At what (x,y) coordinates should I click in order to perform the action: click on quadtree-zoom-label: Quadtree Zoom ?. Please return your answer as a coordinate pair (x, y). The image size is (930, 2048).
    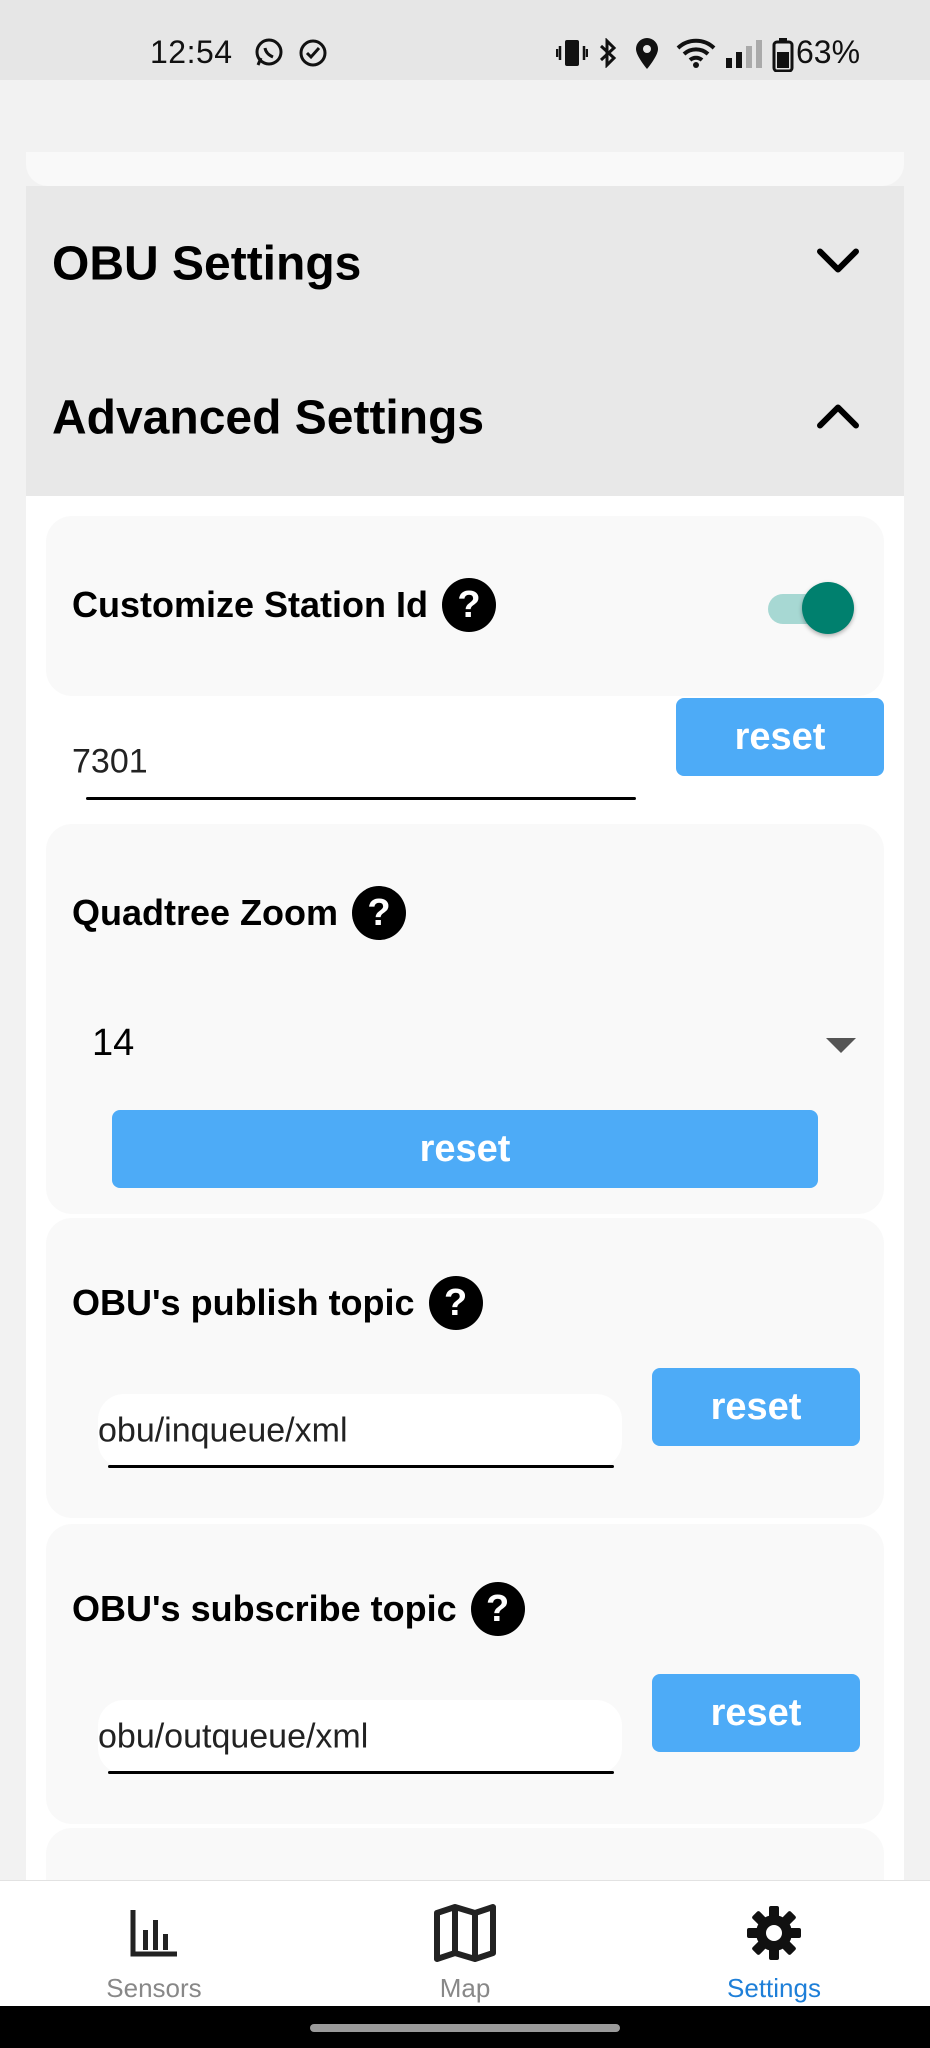
    Looking at the image, I should click on (239, 913).